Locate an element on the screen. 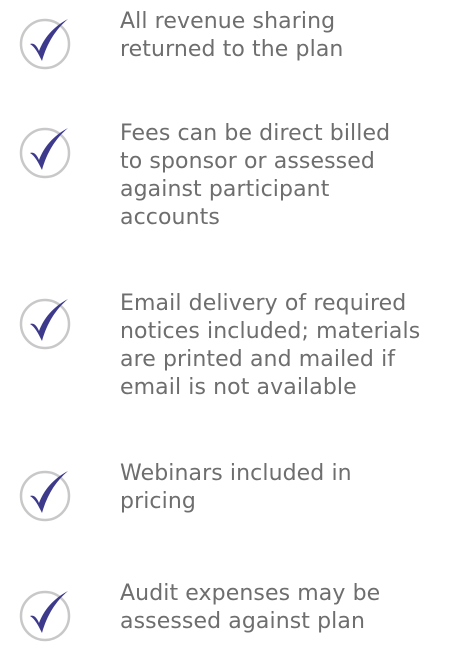 The height and width of the screenshot is (660, 472). feature-text: All revenue sharing returned to the plan is located at coordinates (232, 35).